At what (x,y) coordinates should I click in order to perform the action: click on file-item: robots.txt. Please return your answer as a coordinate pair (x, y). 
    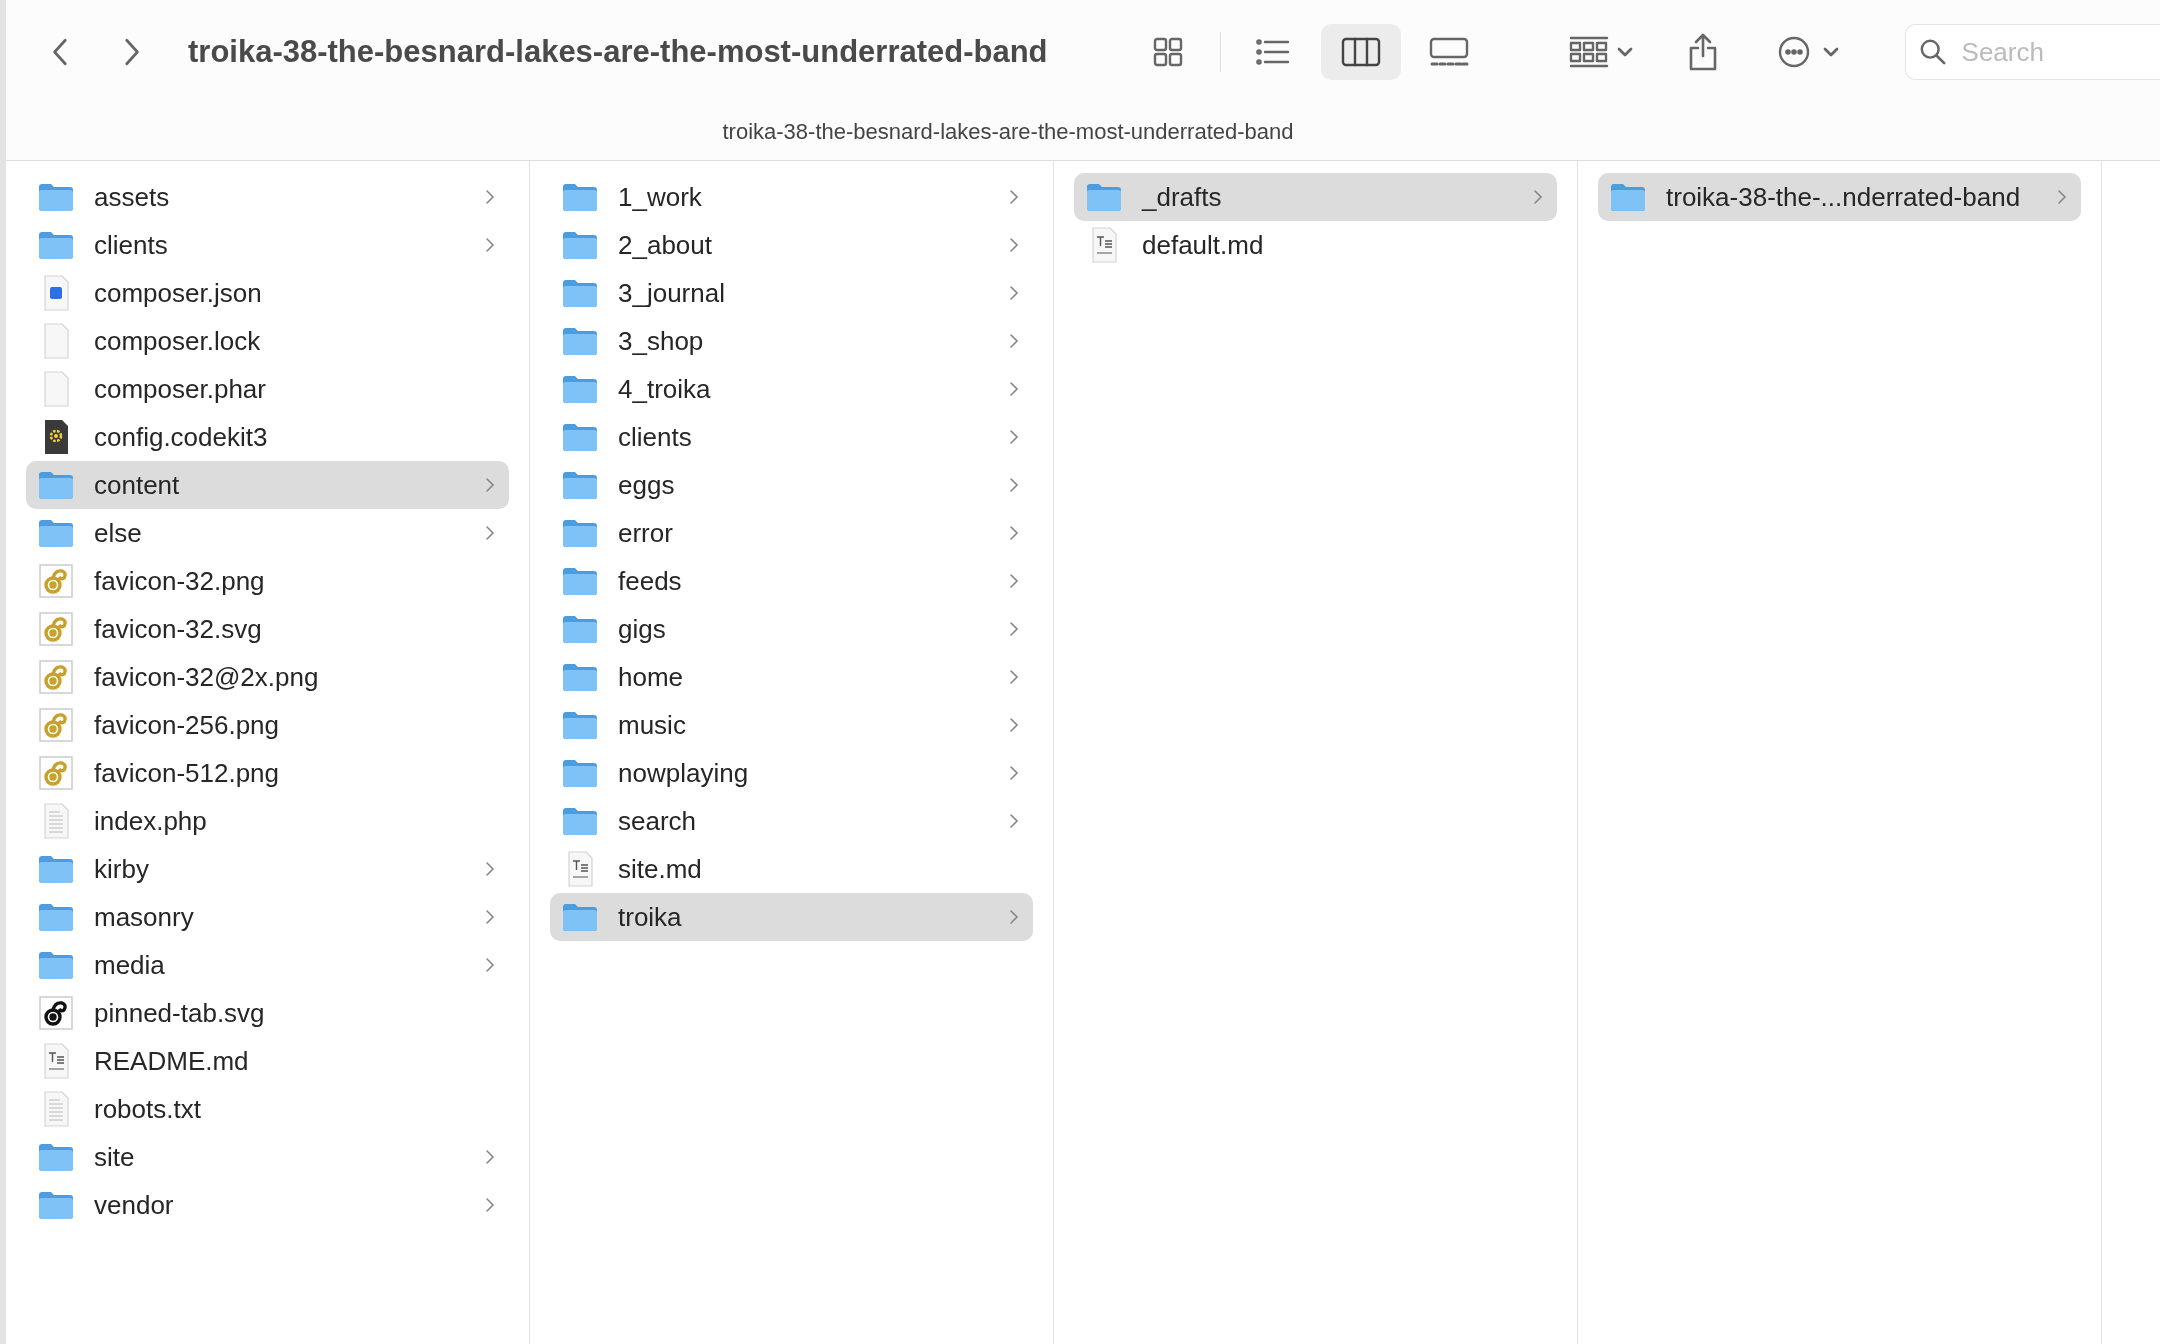
    Looking at the image, I should click on (267, 1109).